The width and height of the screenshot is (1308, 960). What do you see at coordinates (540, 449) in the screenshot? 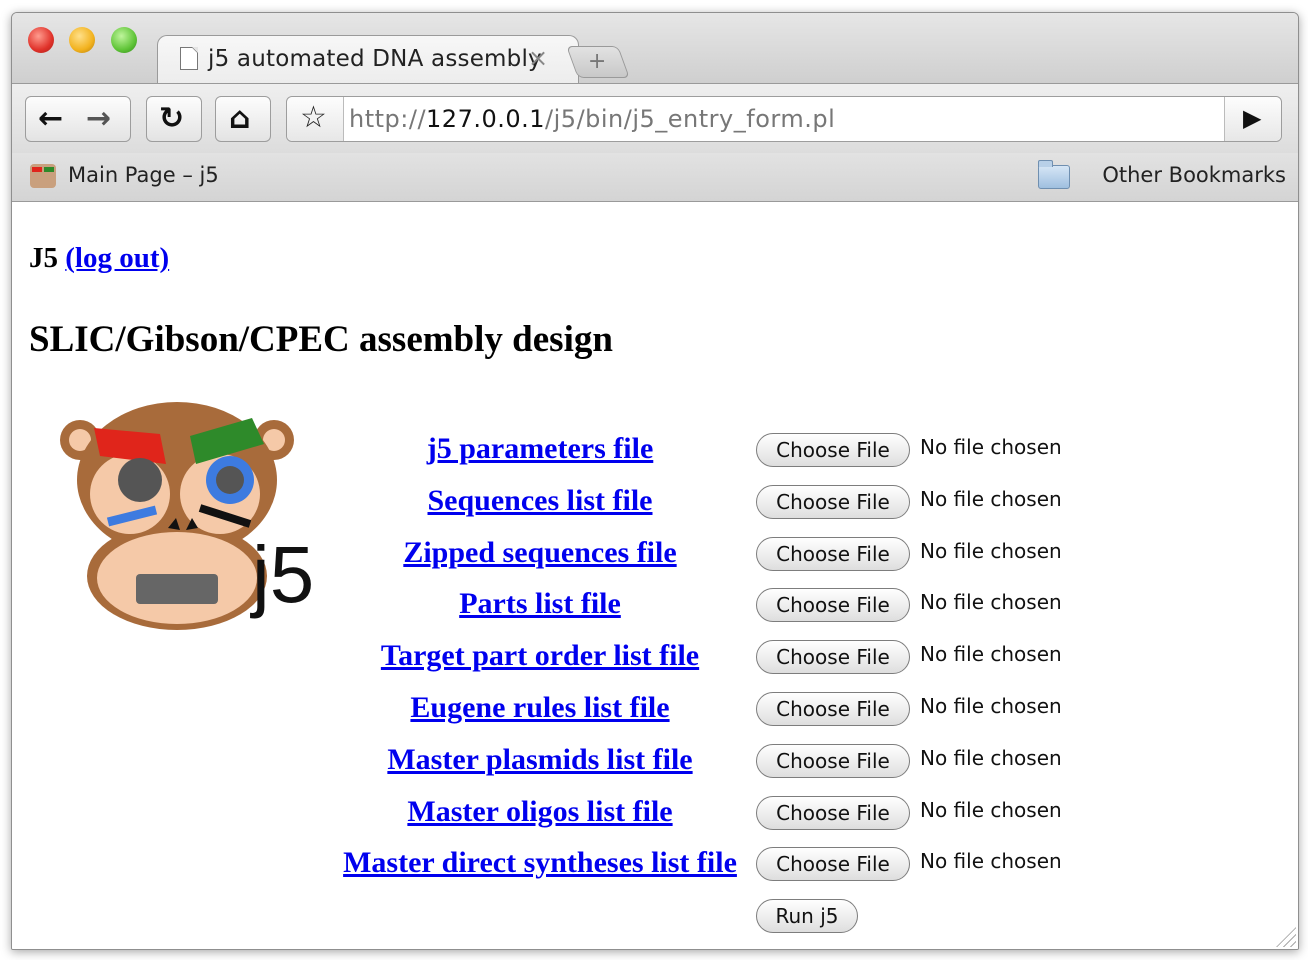
I see `file-help-link: j5 parameters file` at bounding box center [540, 449].